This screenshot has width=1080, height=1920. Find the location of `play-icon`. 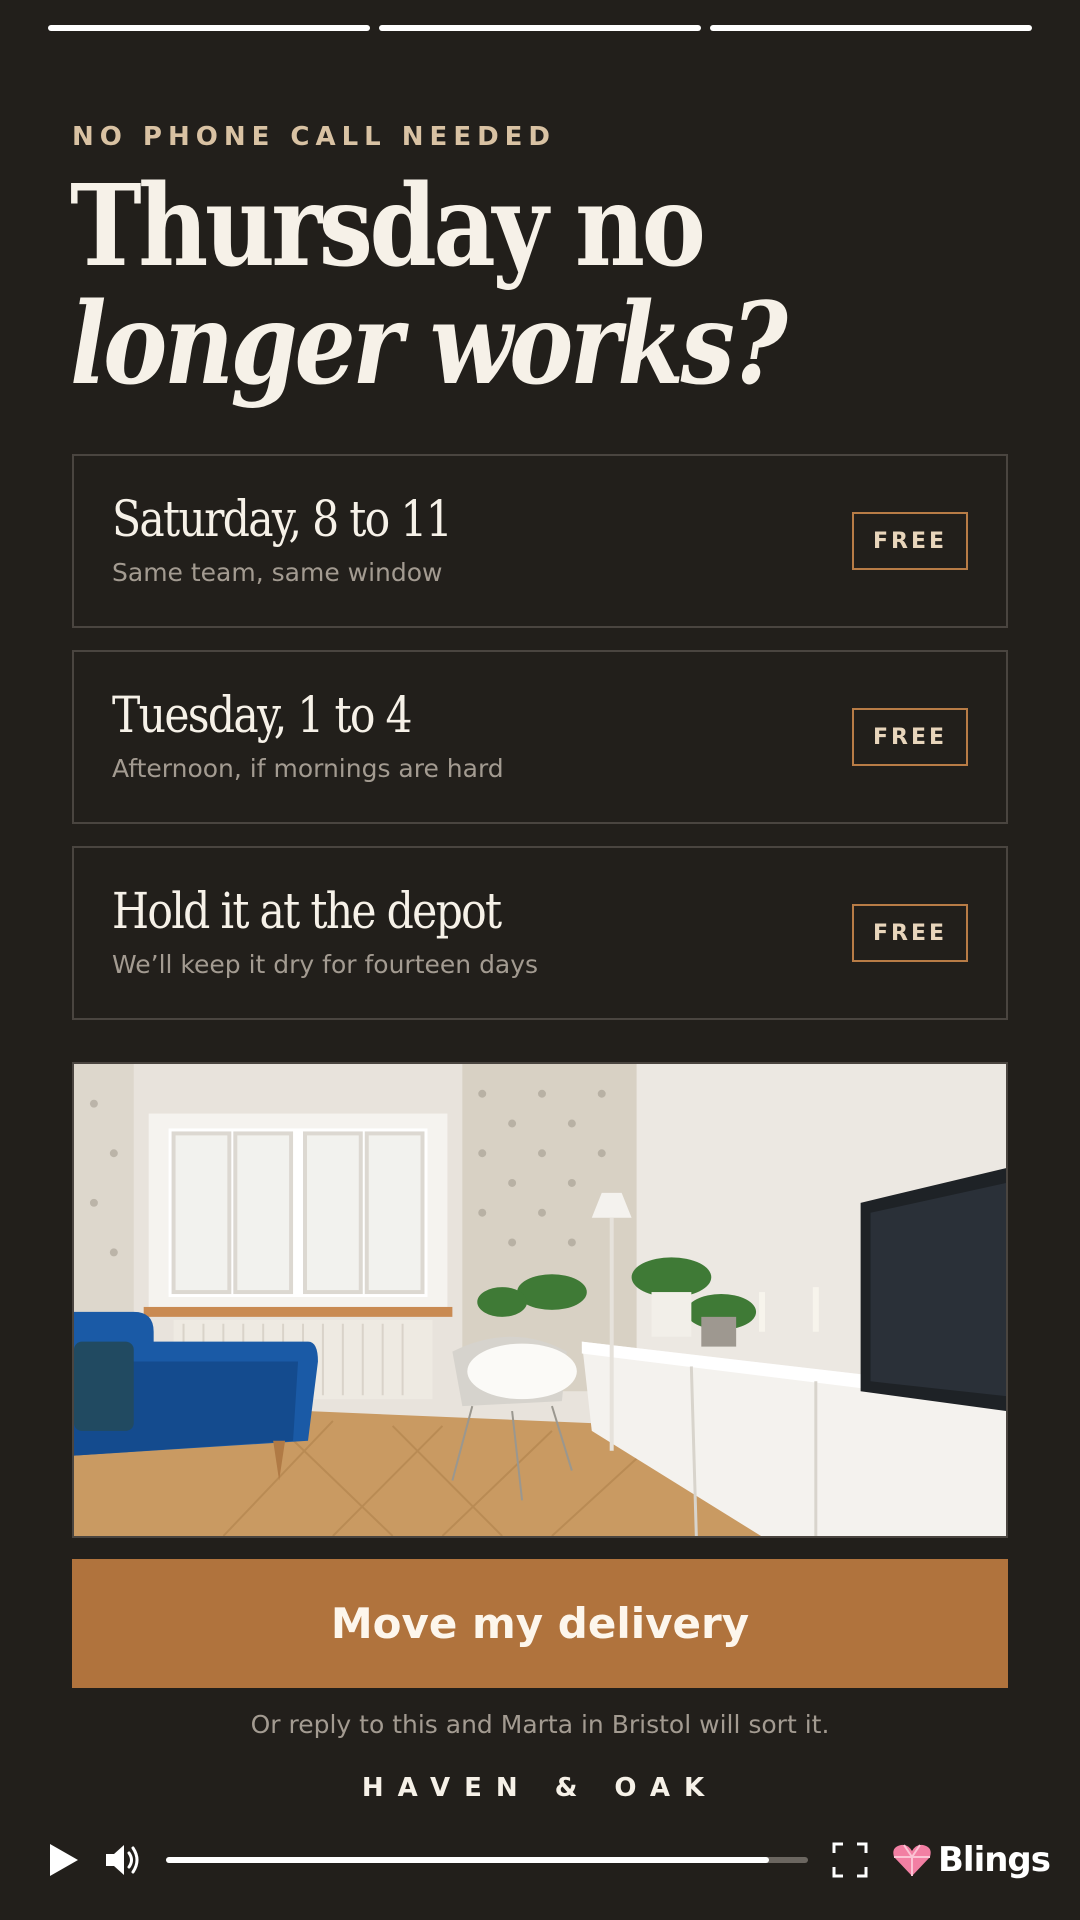

play-icon is located at coordinates (63, 1860).